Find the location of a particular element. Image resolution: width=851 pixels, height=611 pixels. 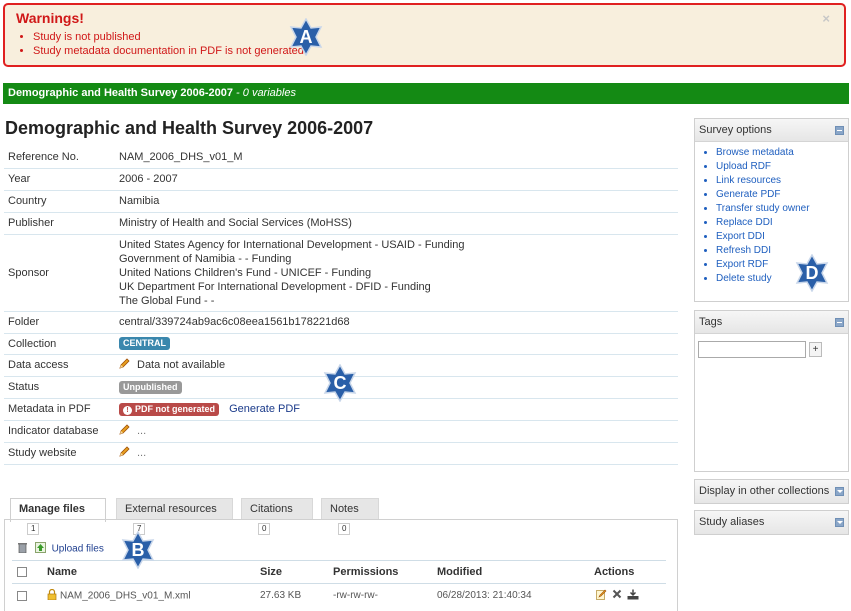

pdf-status-badge: ! PDF not generated is located at coordinates (169, 409).